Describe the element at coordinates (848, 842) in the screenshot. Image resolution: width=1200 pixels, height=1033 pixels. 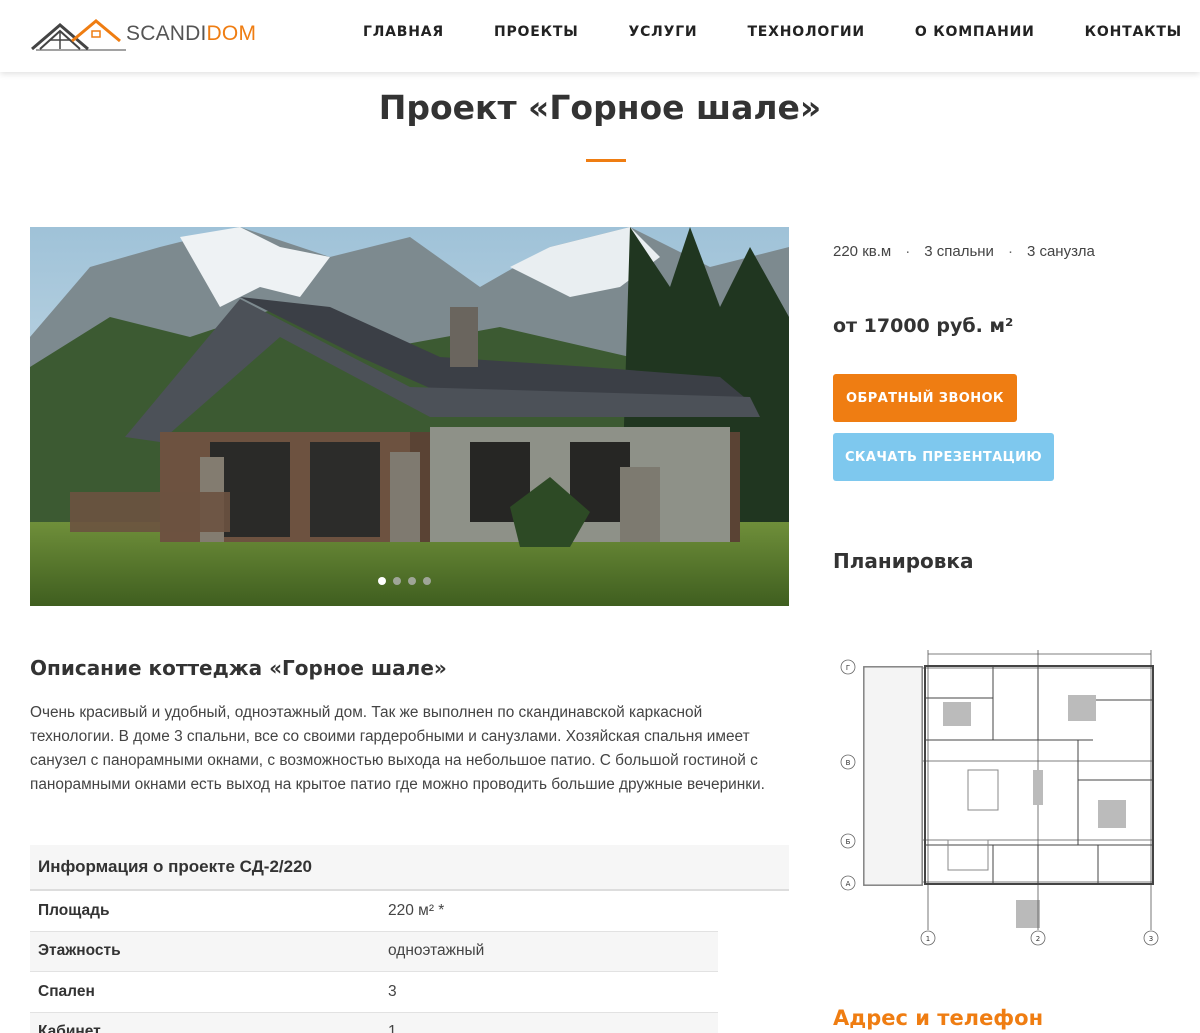
I see `axis-row-b: Б` at that location.